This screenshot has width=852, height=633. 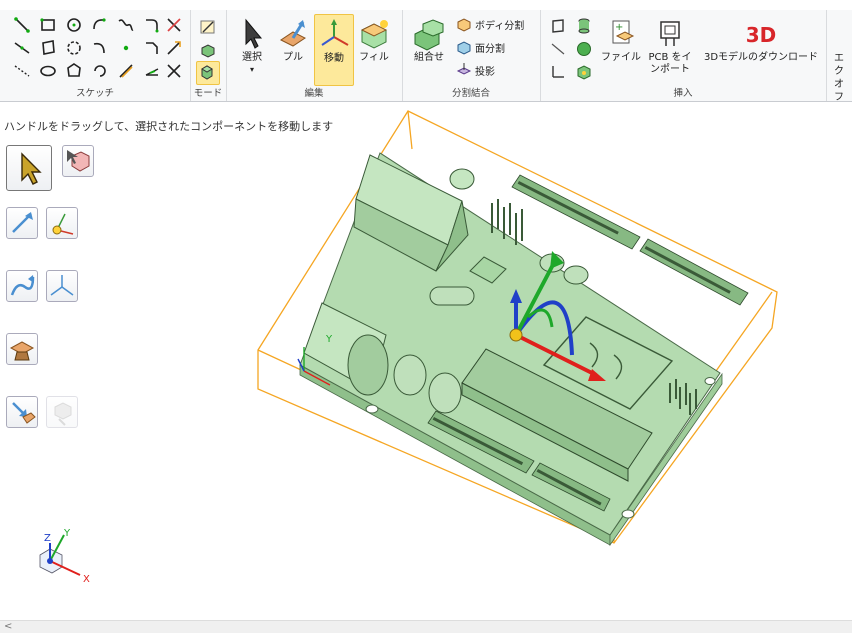 I want to click on offset-tool-icon, so click(x=126, y=71).